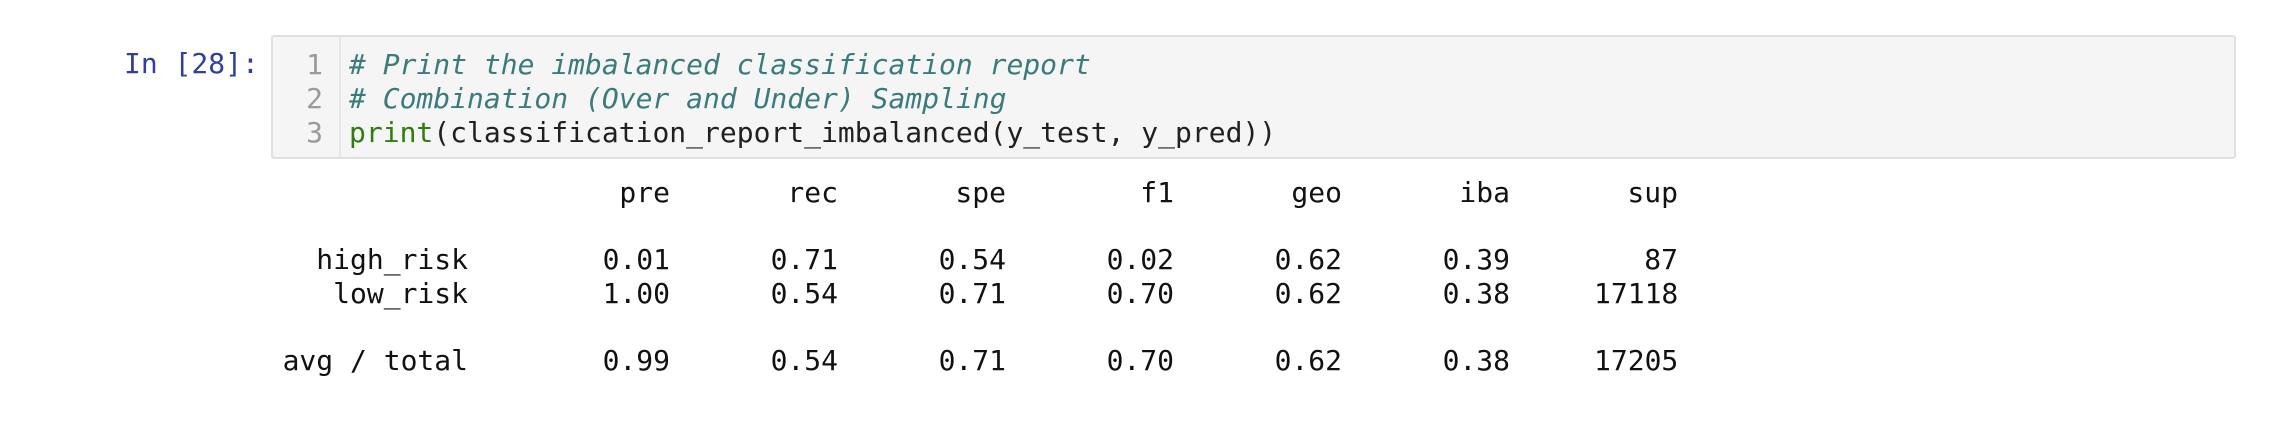 Image resolution: width=2280 pixels, height=444 pixels. Describe the element at coordinates (1140, 259) in the screenshot. I see `high-risk-f1: 0.02` at that location.